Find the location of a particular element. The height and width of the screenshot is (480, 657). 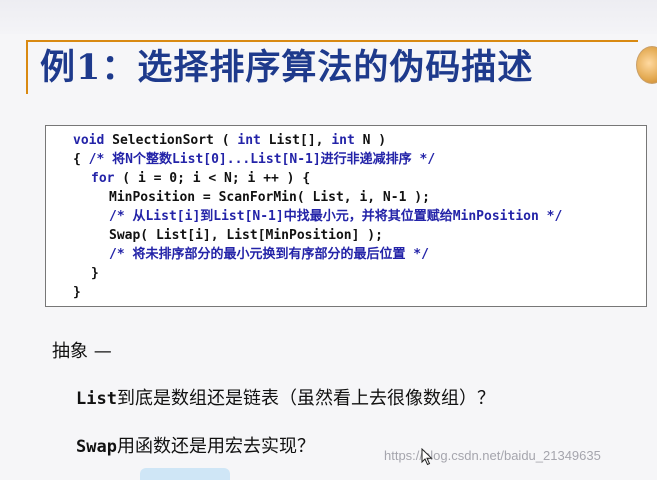

code-line-3: for ( i = 0; i < N; i ++ ) { is located at coordinates (200, 178).